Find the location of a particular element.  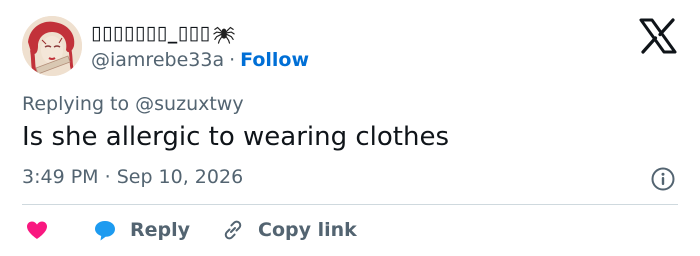

tweet-text: Is she allergic to wearing clothes is located at coordinates (236, 137).